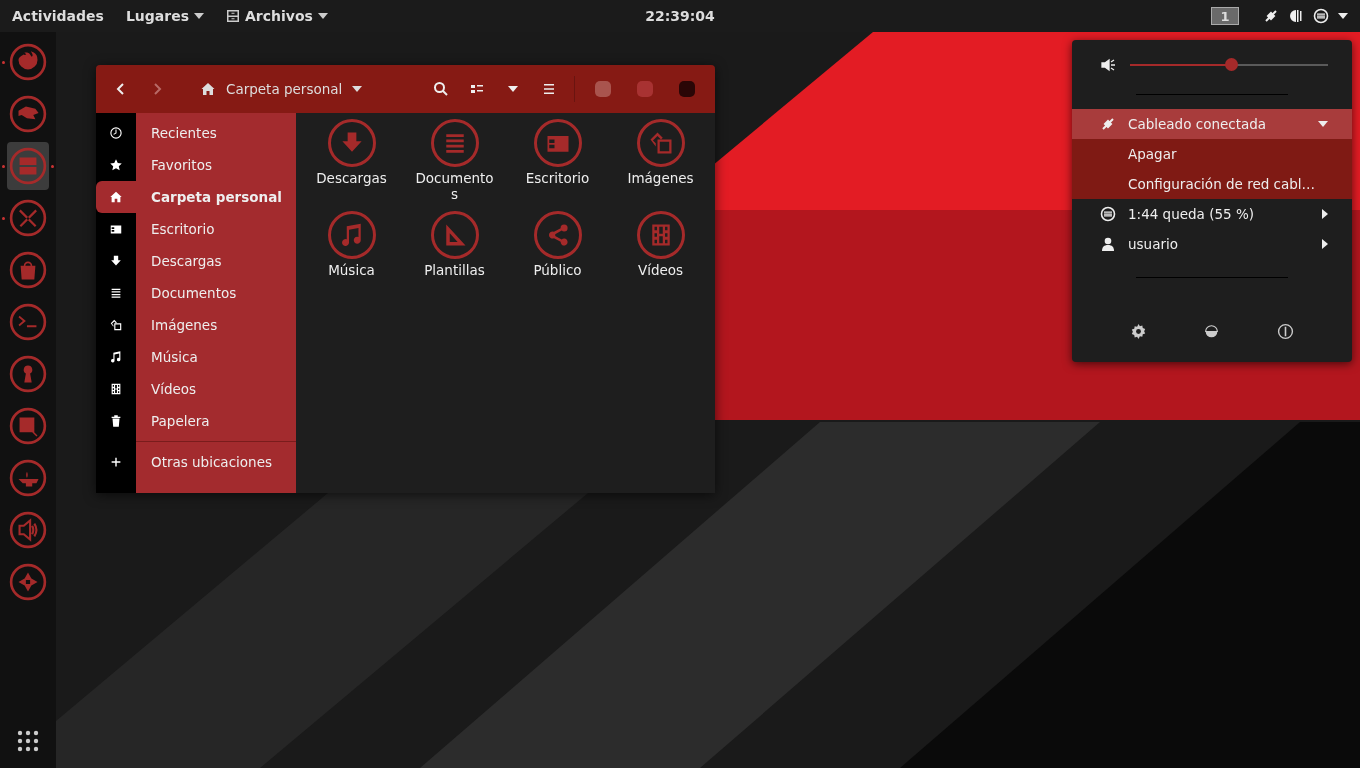 The height and width of the screenshot is (768, 1360). I want to click on network-menu-item: Cableado conectada, so click(1212, 124).